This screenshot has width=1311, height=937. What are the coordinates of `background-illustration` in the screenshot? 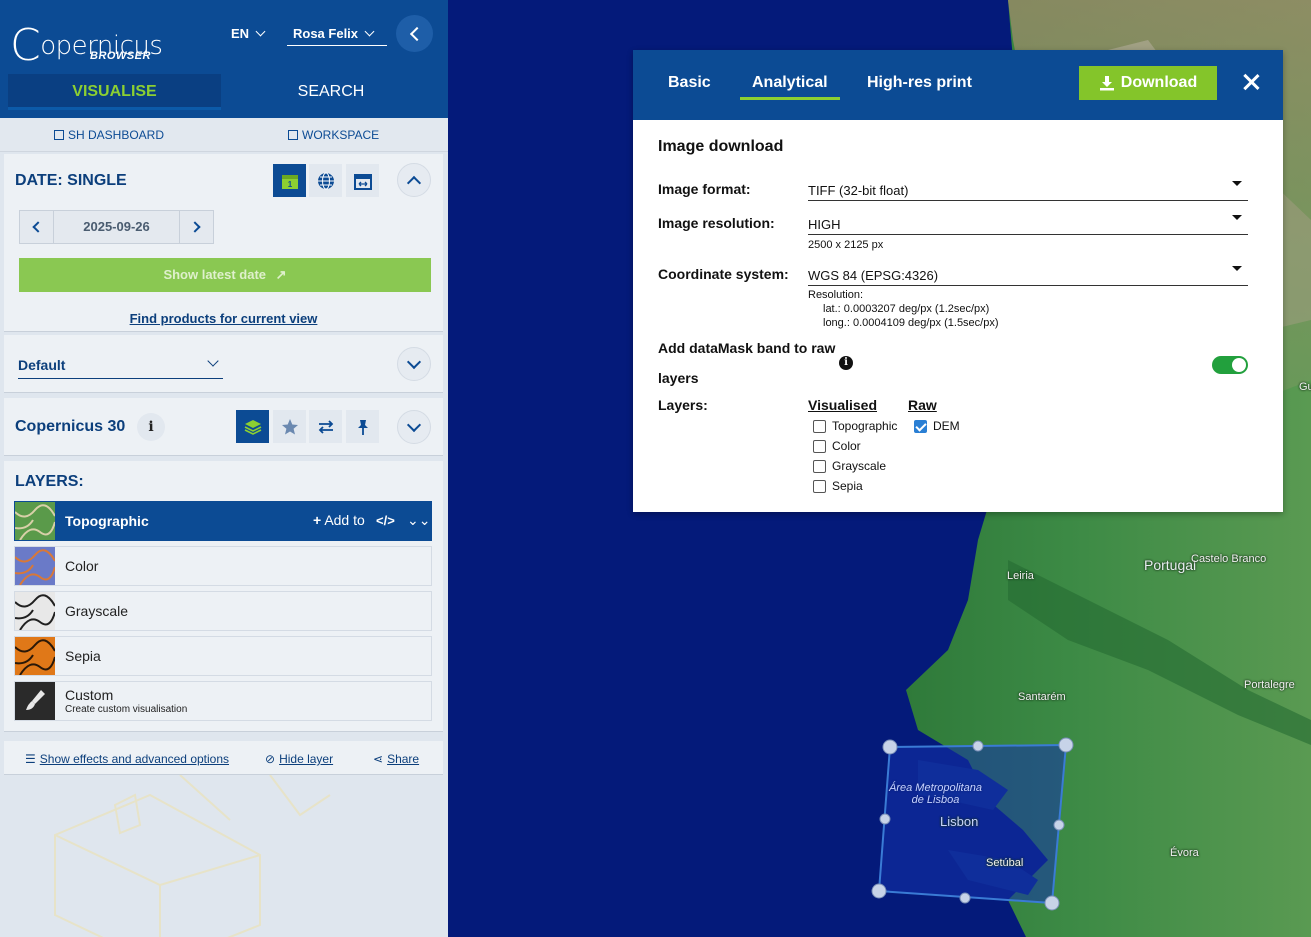 It's located at (192, 856).